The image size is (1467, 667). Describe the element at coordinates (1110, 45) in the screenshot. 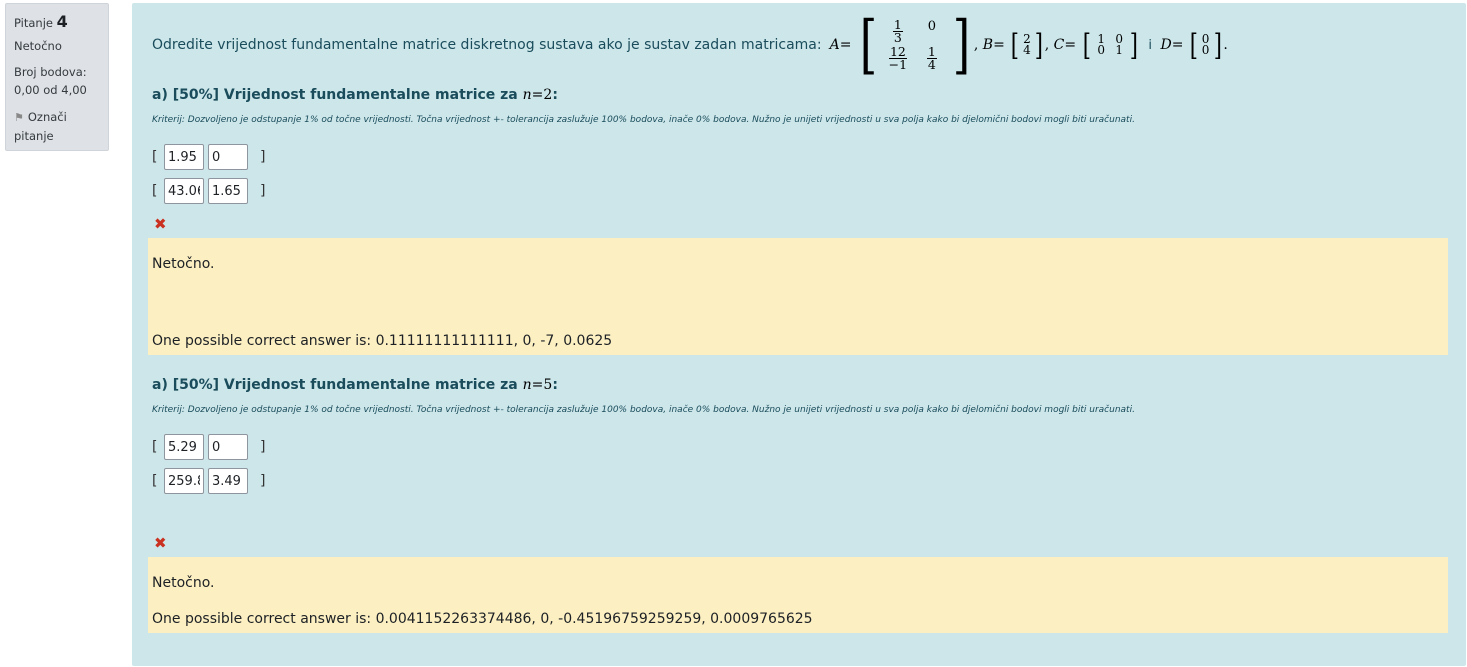

I see `matrix-C: [ 1 0 0 1 ]` at that location.